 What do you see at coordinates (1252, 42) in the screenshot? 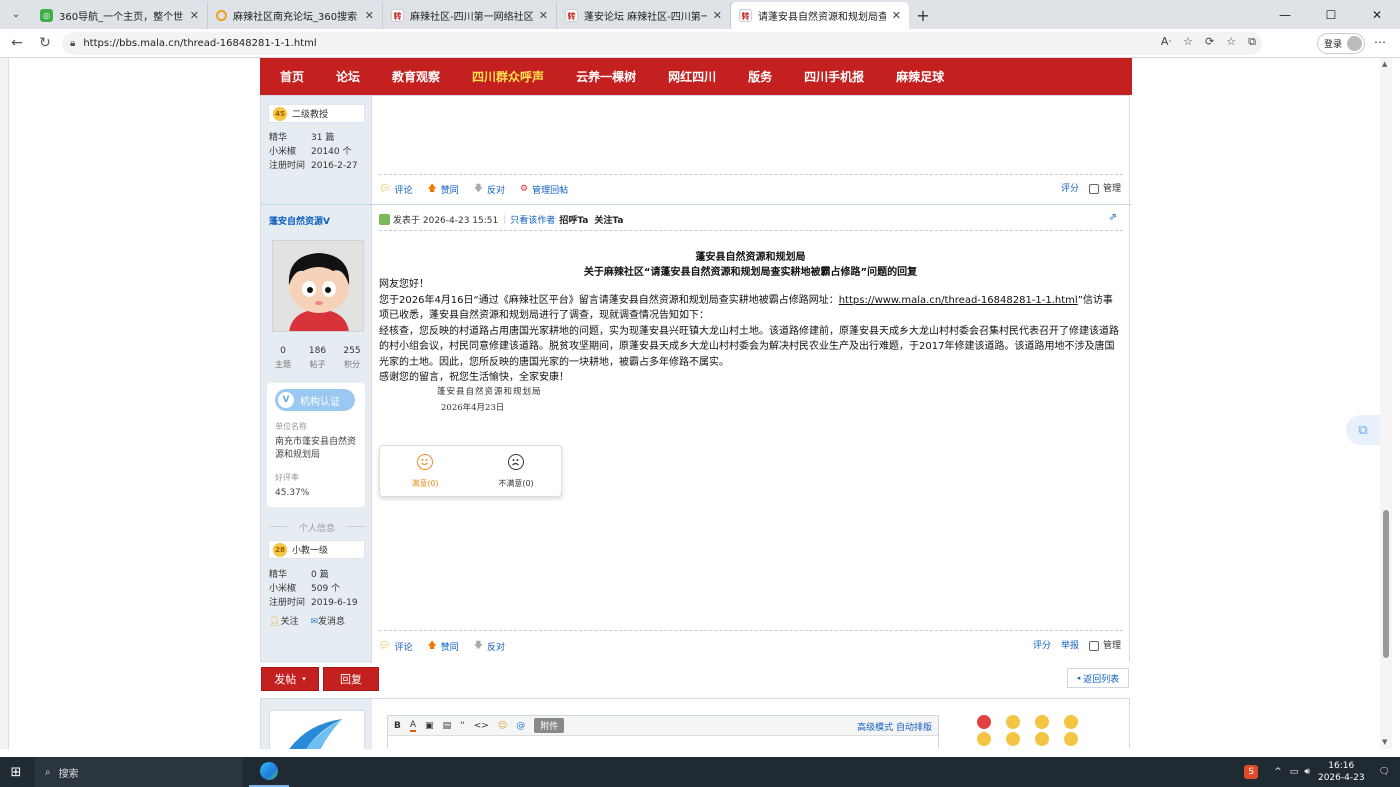
I see `collections-icon: ⧉` at bounding box center [1252, 42].